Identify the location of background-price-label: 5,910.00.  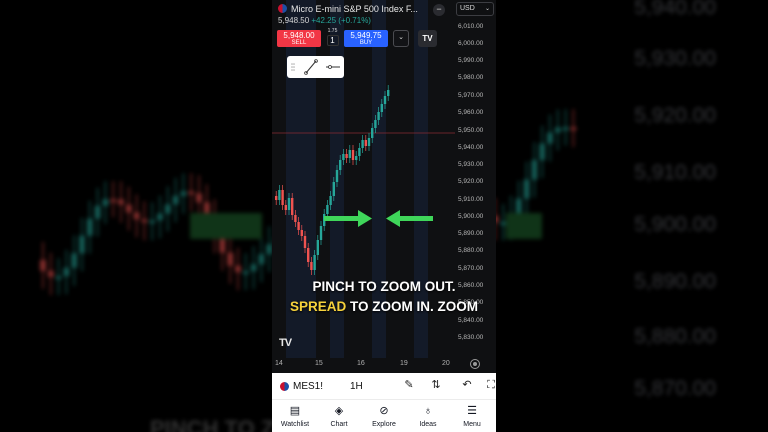
(675, 172).